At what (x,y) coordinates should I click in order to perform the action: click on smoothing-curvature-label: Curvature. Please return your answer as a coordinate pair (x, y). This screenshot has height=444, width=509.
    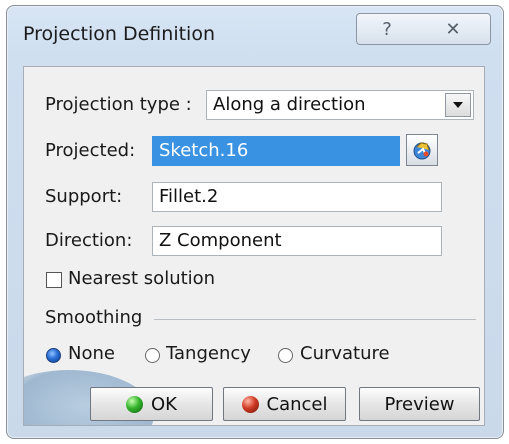
    Looking at the image, I should click on (345, 353).